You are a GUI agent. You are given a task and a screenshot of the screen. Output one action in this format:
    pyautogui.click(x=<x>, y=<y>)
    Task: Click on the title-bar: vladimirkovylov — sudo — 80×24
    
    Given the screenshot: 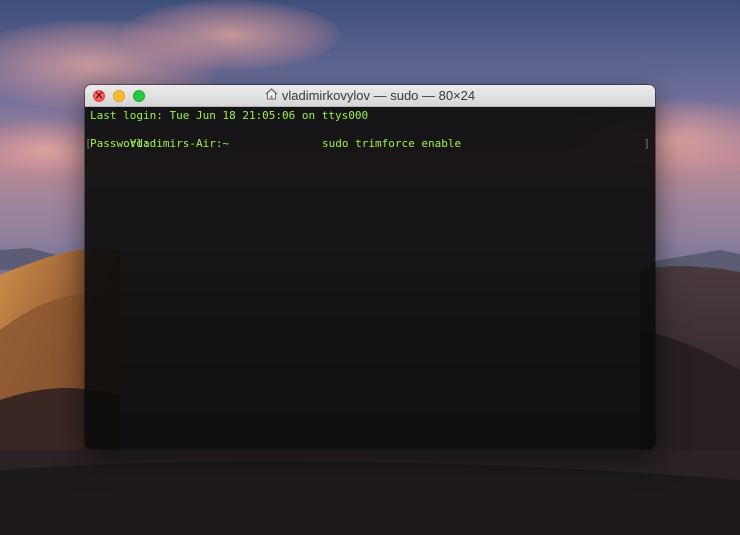 What is the action you would take?
    pyautogui.click(x=370, y=96)
    